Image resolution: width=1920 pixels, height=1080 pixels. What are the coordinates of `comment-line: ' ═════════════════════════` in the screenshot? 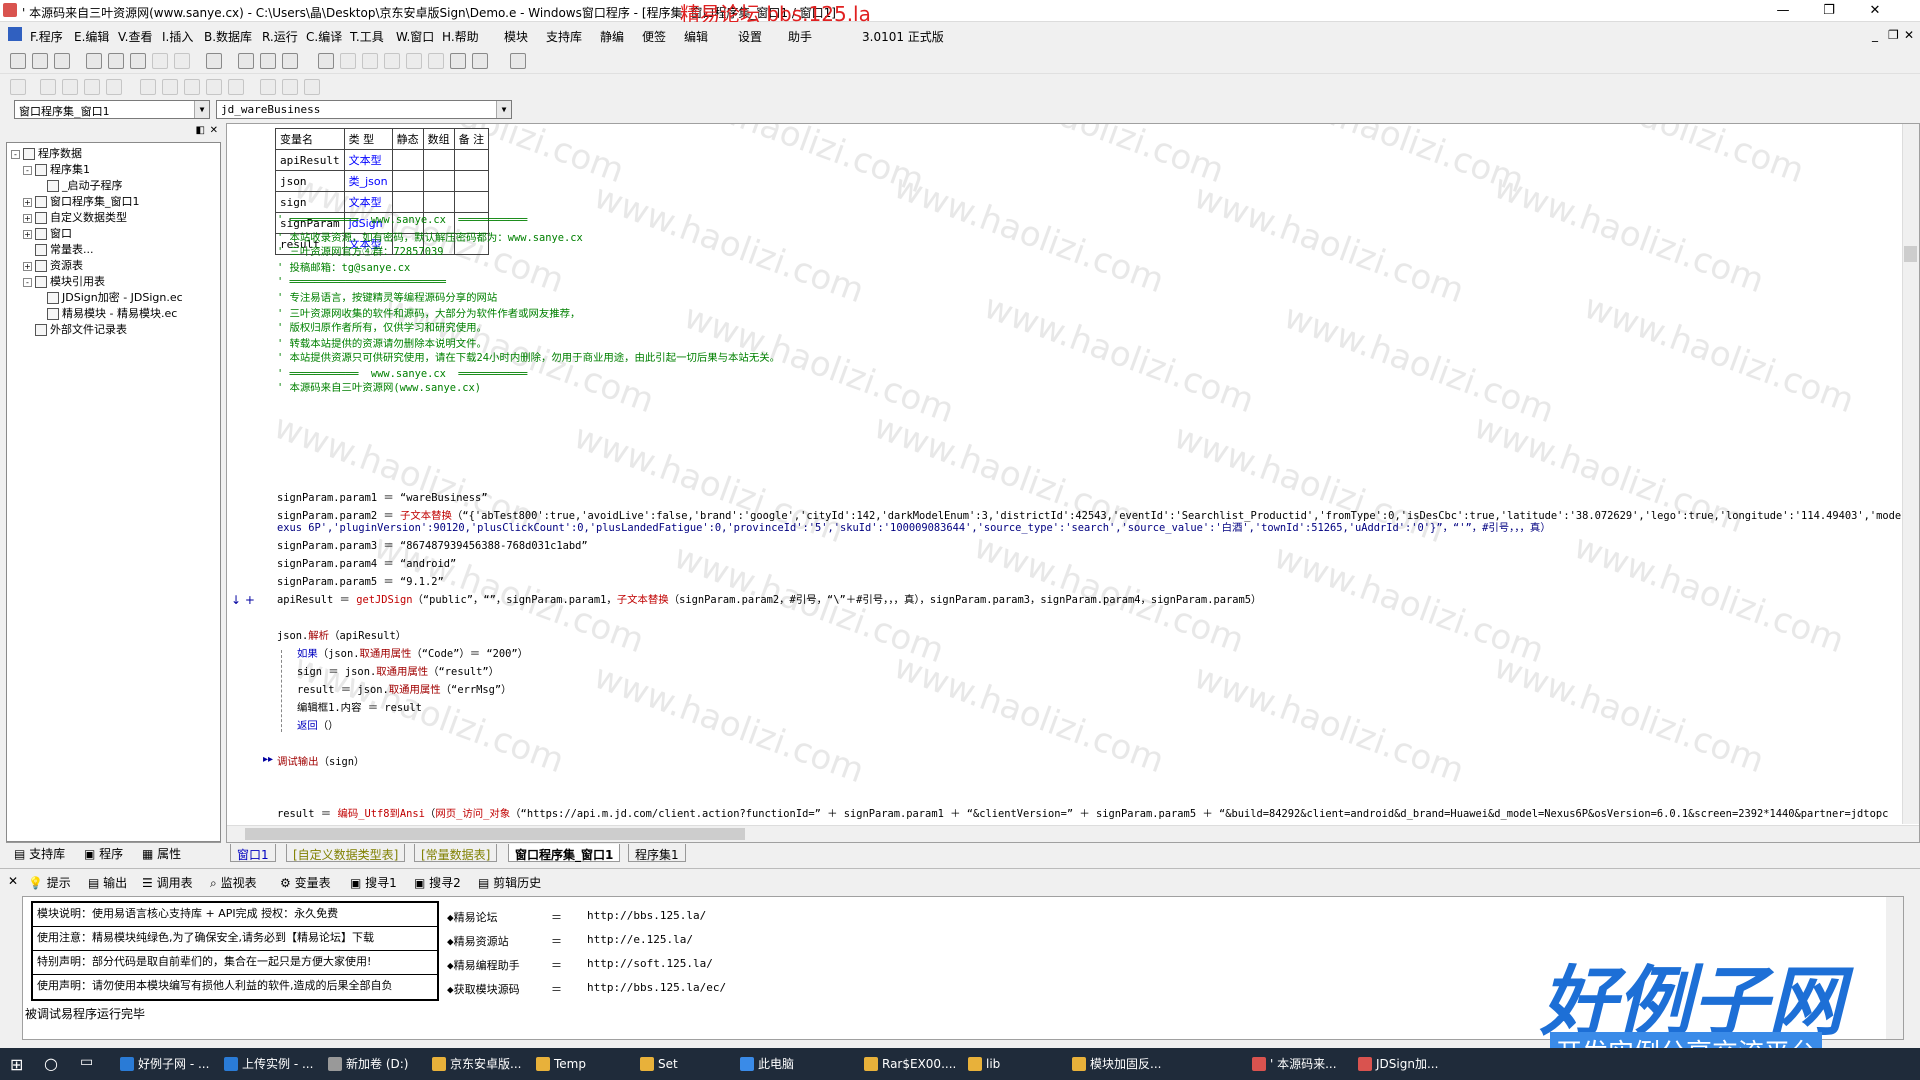 It's located at (361, 282).